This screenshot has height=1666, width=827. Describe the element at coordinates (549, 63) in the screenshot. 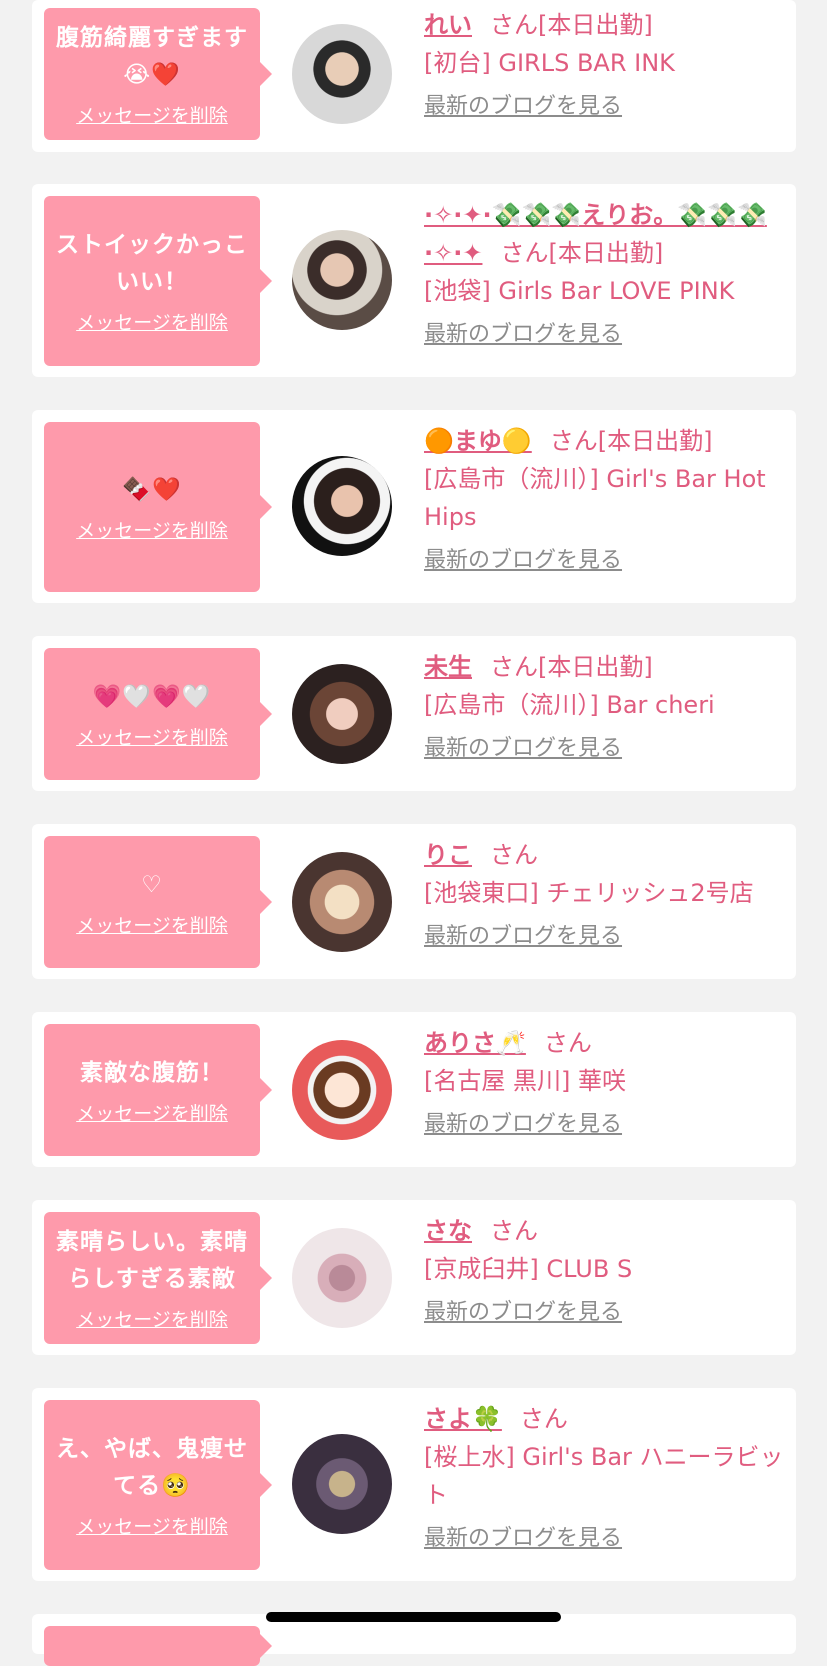

I see `shop-name: [初台] GIRLS BAR INK` at that location.